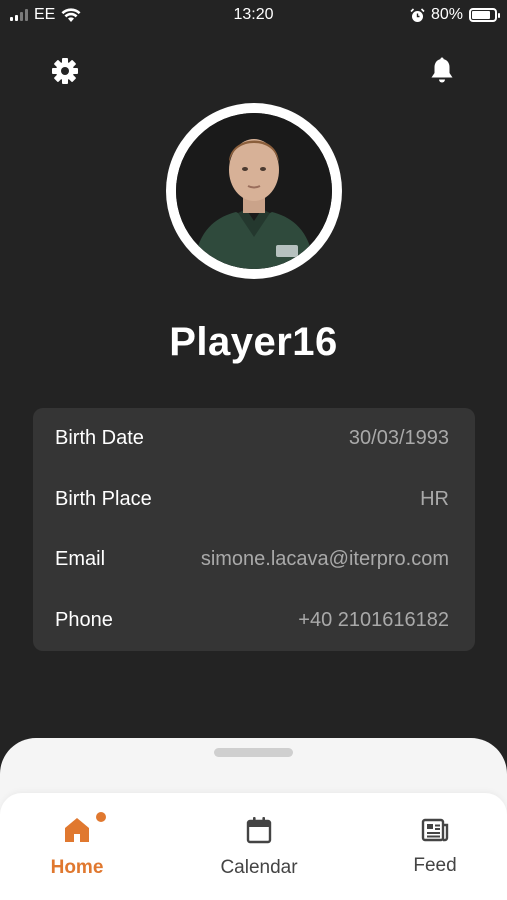  What do you see at coordinates (19, 15) in the screenshot?
I see `cellular-signal-icon` at bounding box center [19, 15].